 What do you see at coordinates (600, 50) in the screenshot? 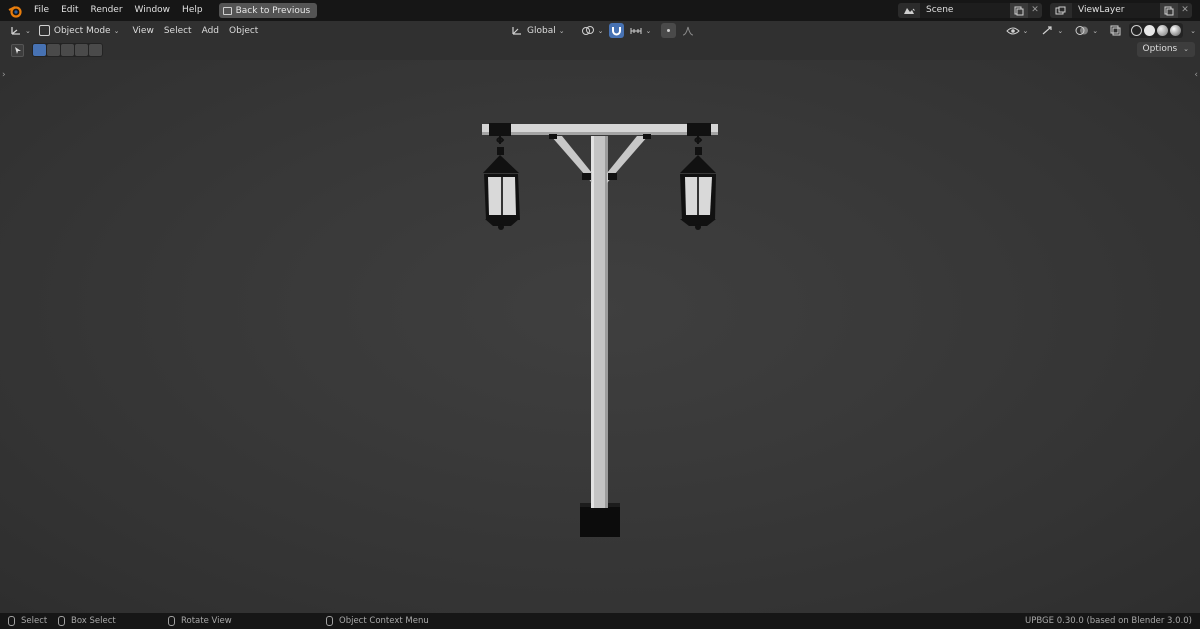
I see `tool-header: Options ⌄` at bounding box center [600, 50].